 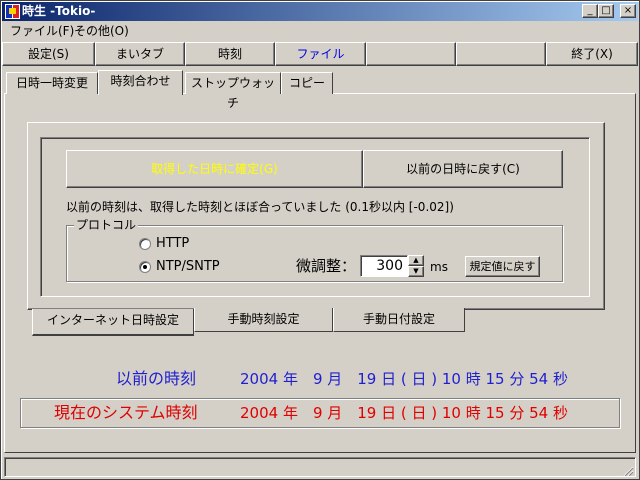 I want to click on system-time-label: 現在のシステム時刻, so click(x=126, y=412).